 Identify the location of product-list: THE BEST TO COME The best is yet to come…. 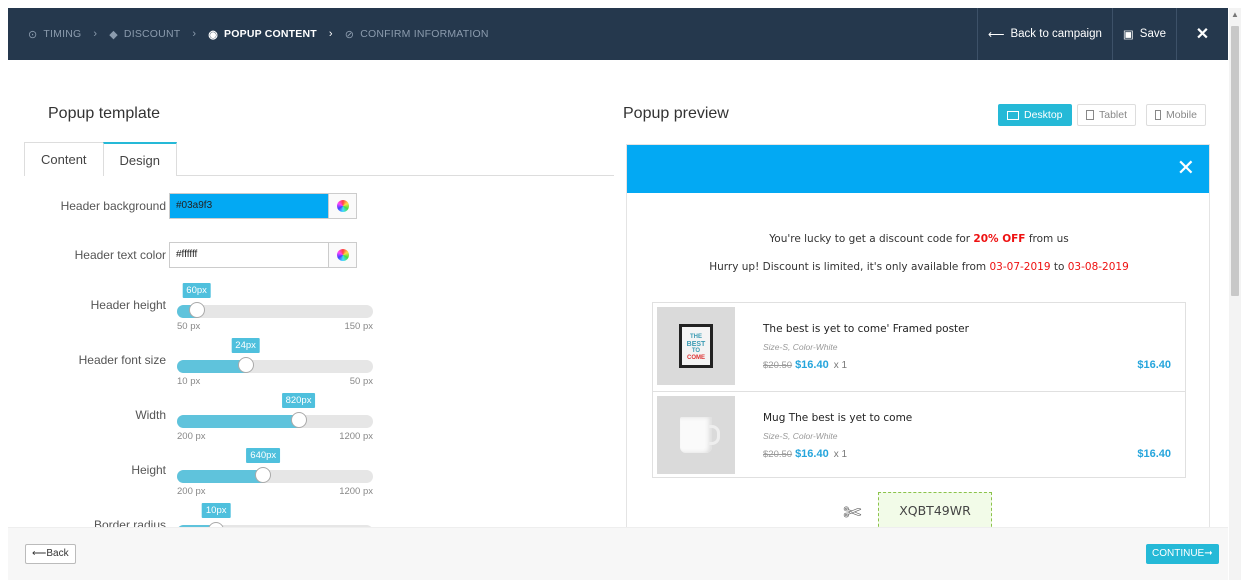
(919, 390).